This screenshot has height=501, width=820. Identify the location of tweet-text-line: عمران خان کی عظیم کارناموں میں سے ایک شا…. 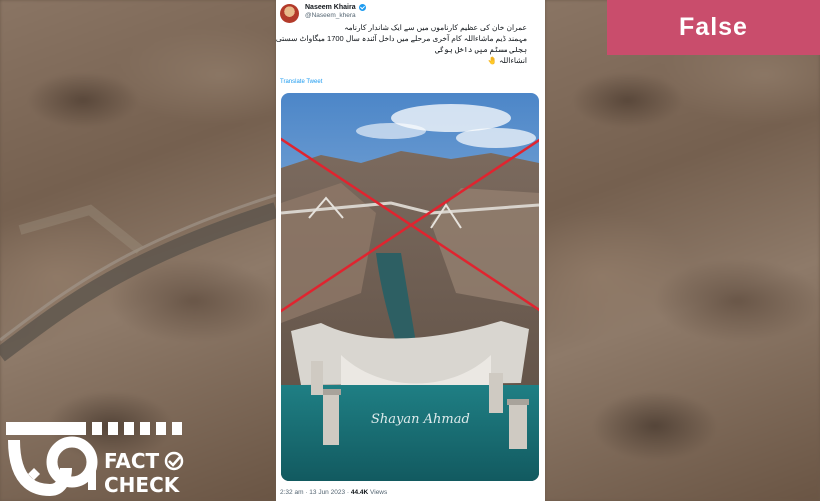
(435, 27).